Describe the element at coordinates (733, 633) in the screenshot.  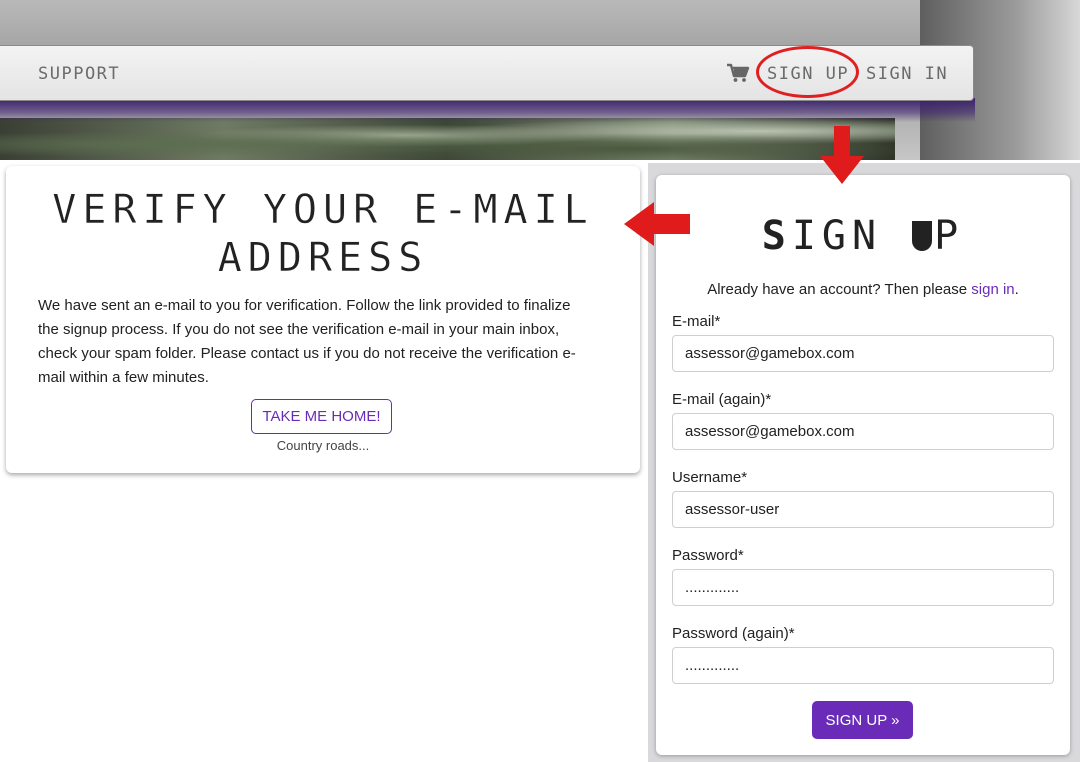
I see `password-again-label: Password (again)*` at that location.